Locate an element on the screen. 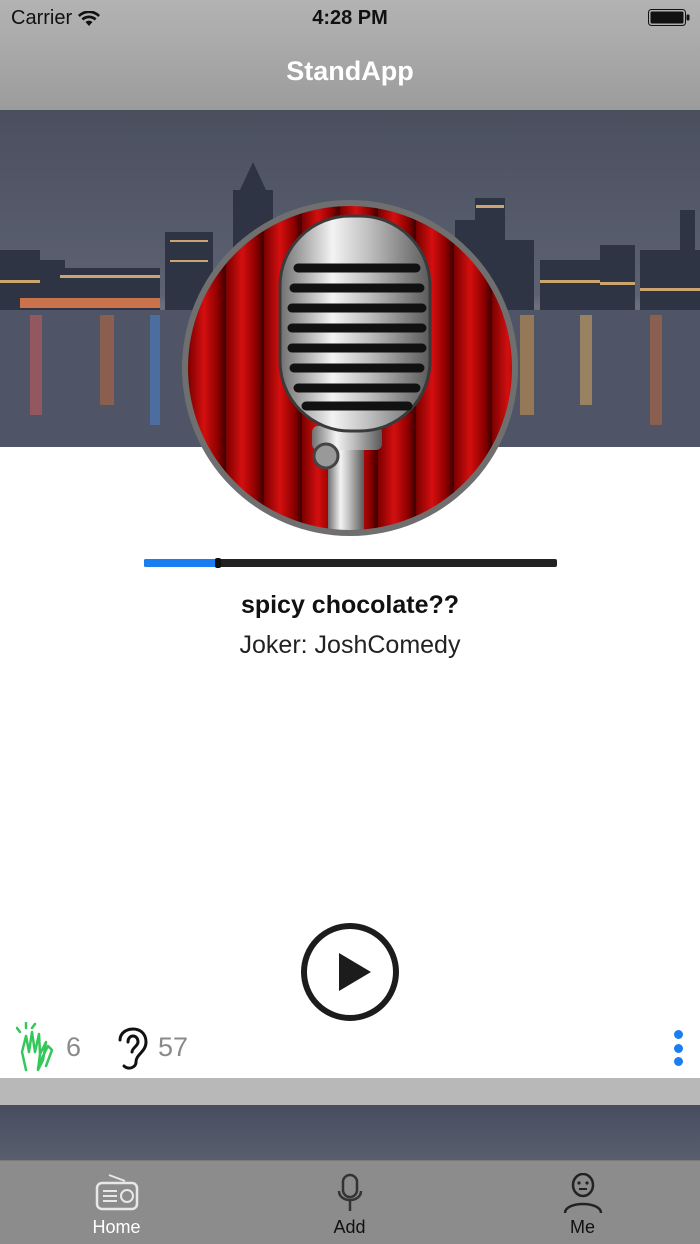  tab-add: Add is located at coordinates (349, 1202).